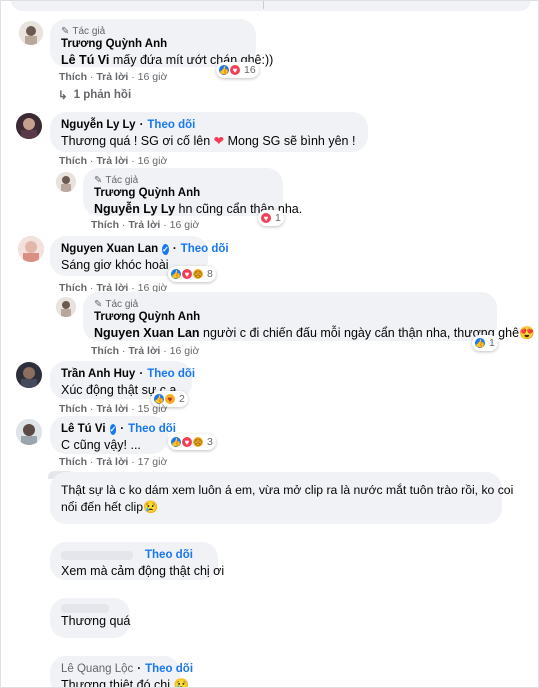 This screenshot has width=539, height=688. I want to click on comment-author: Nguyễn Ly Ly, so click(98, 125).